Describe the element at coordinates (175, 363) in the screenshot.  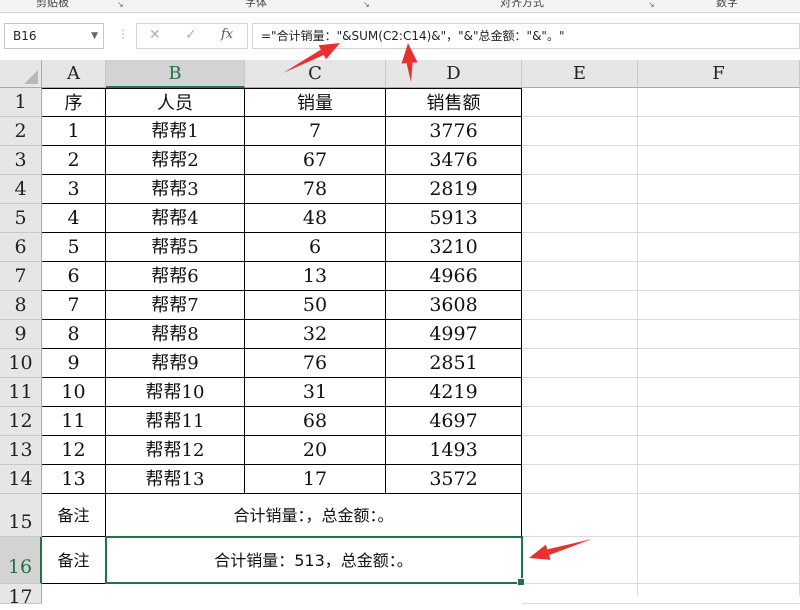
I see `cell-b10: 帮帮9` at that location.